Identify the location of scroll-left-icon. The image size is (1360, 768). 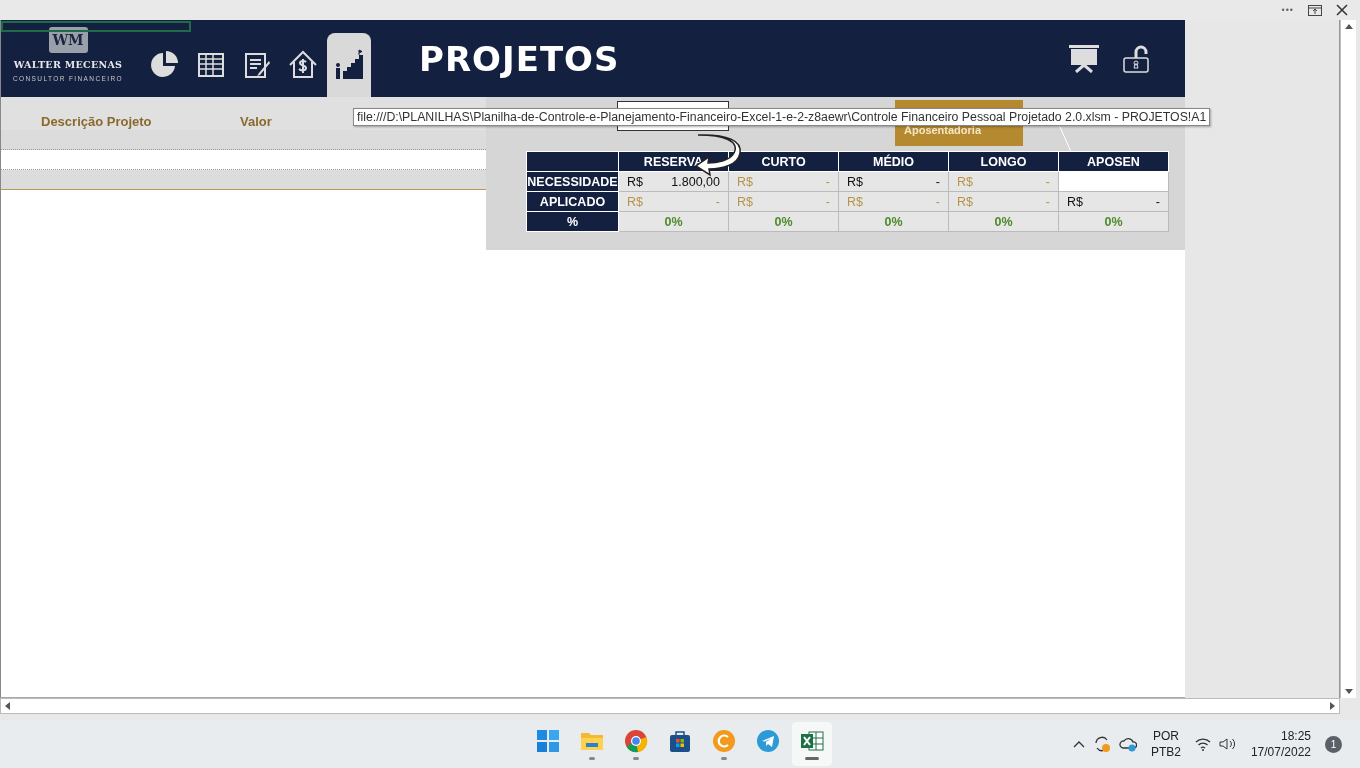
(7, 706).